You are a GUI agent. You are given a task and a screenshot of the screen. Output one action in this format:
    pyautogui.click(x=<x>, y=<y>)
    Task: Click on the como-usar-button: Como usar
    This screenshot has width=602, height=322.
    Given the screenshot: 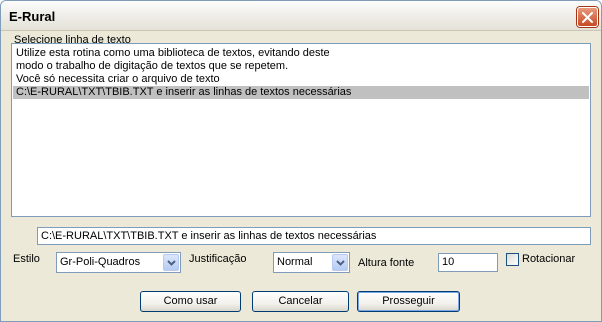 What is the action you would take?
    pyautogui.click(x=190, y=301)
    